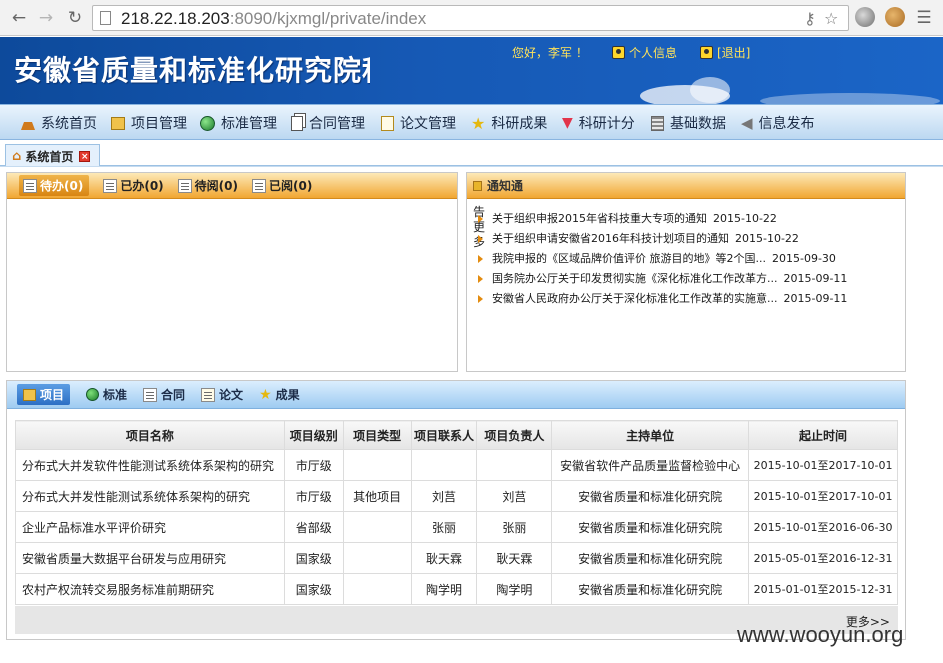 The image size is (943, 663). What do you see at coordinates (514, 435) in the screenshot?
I see `column-header: 项目负责人` at bounding box center [514, 435].